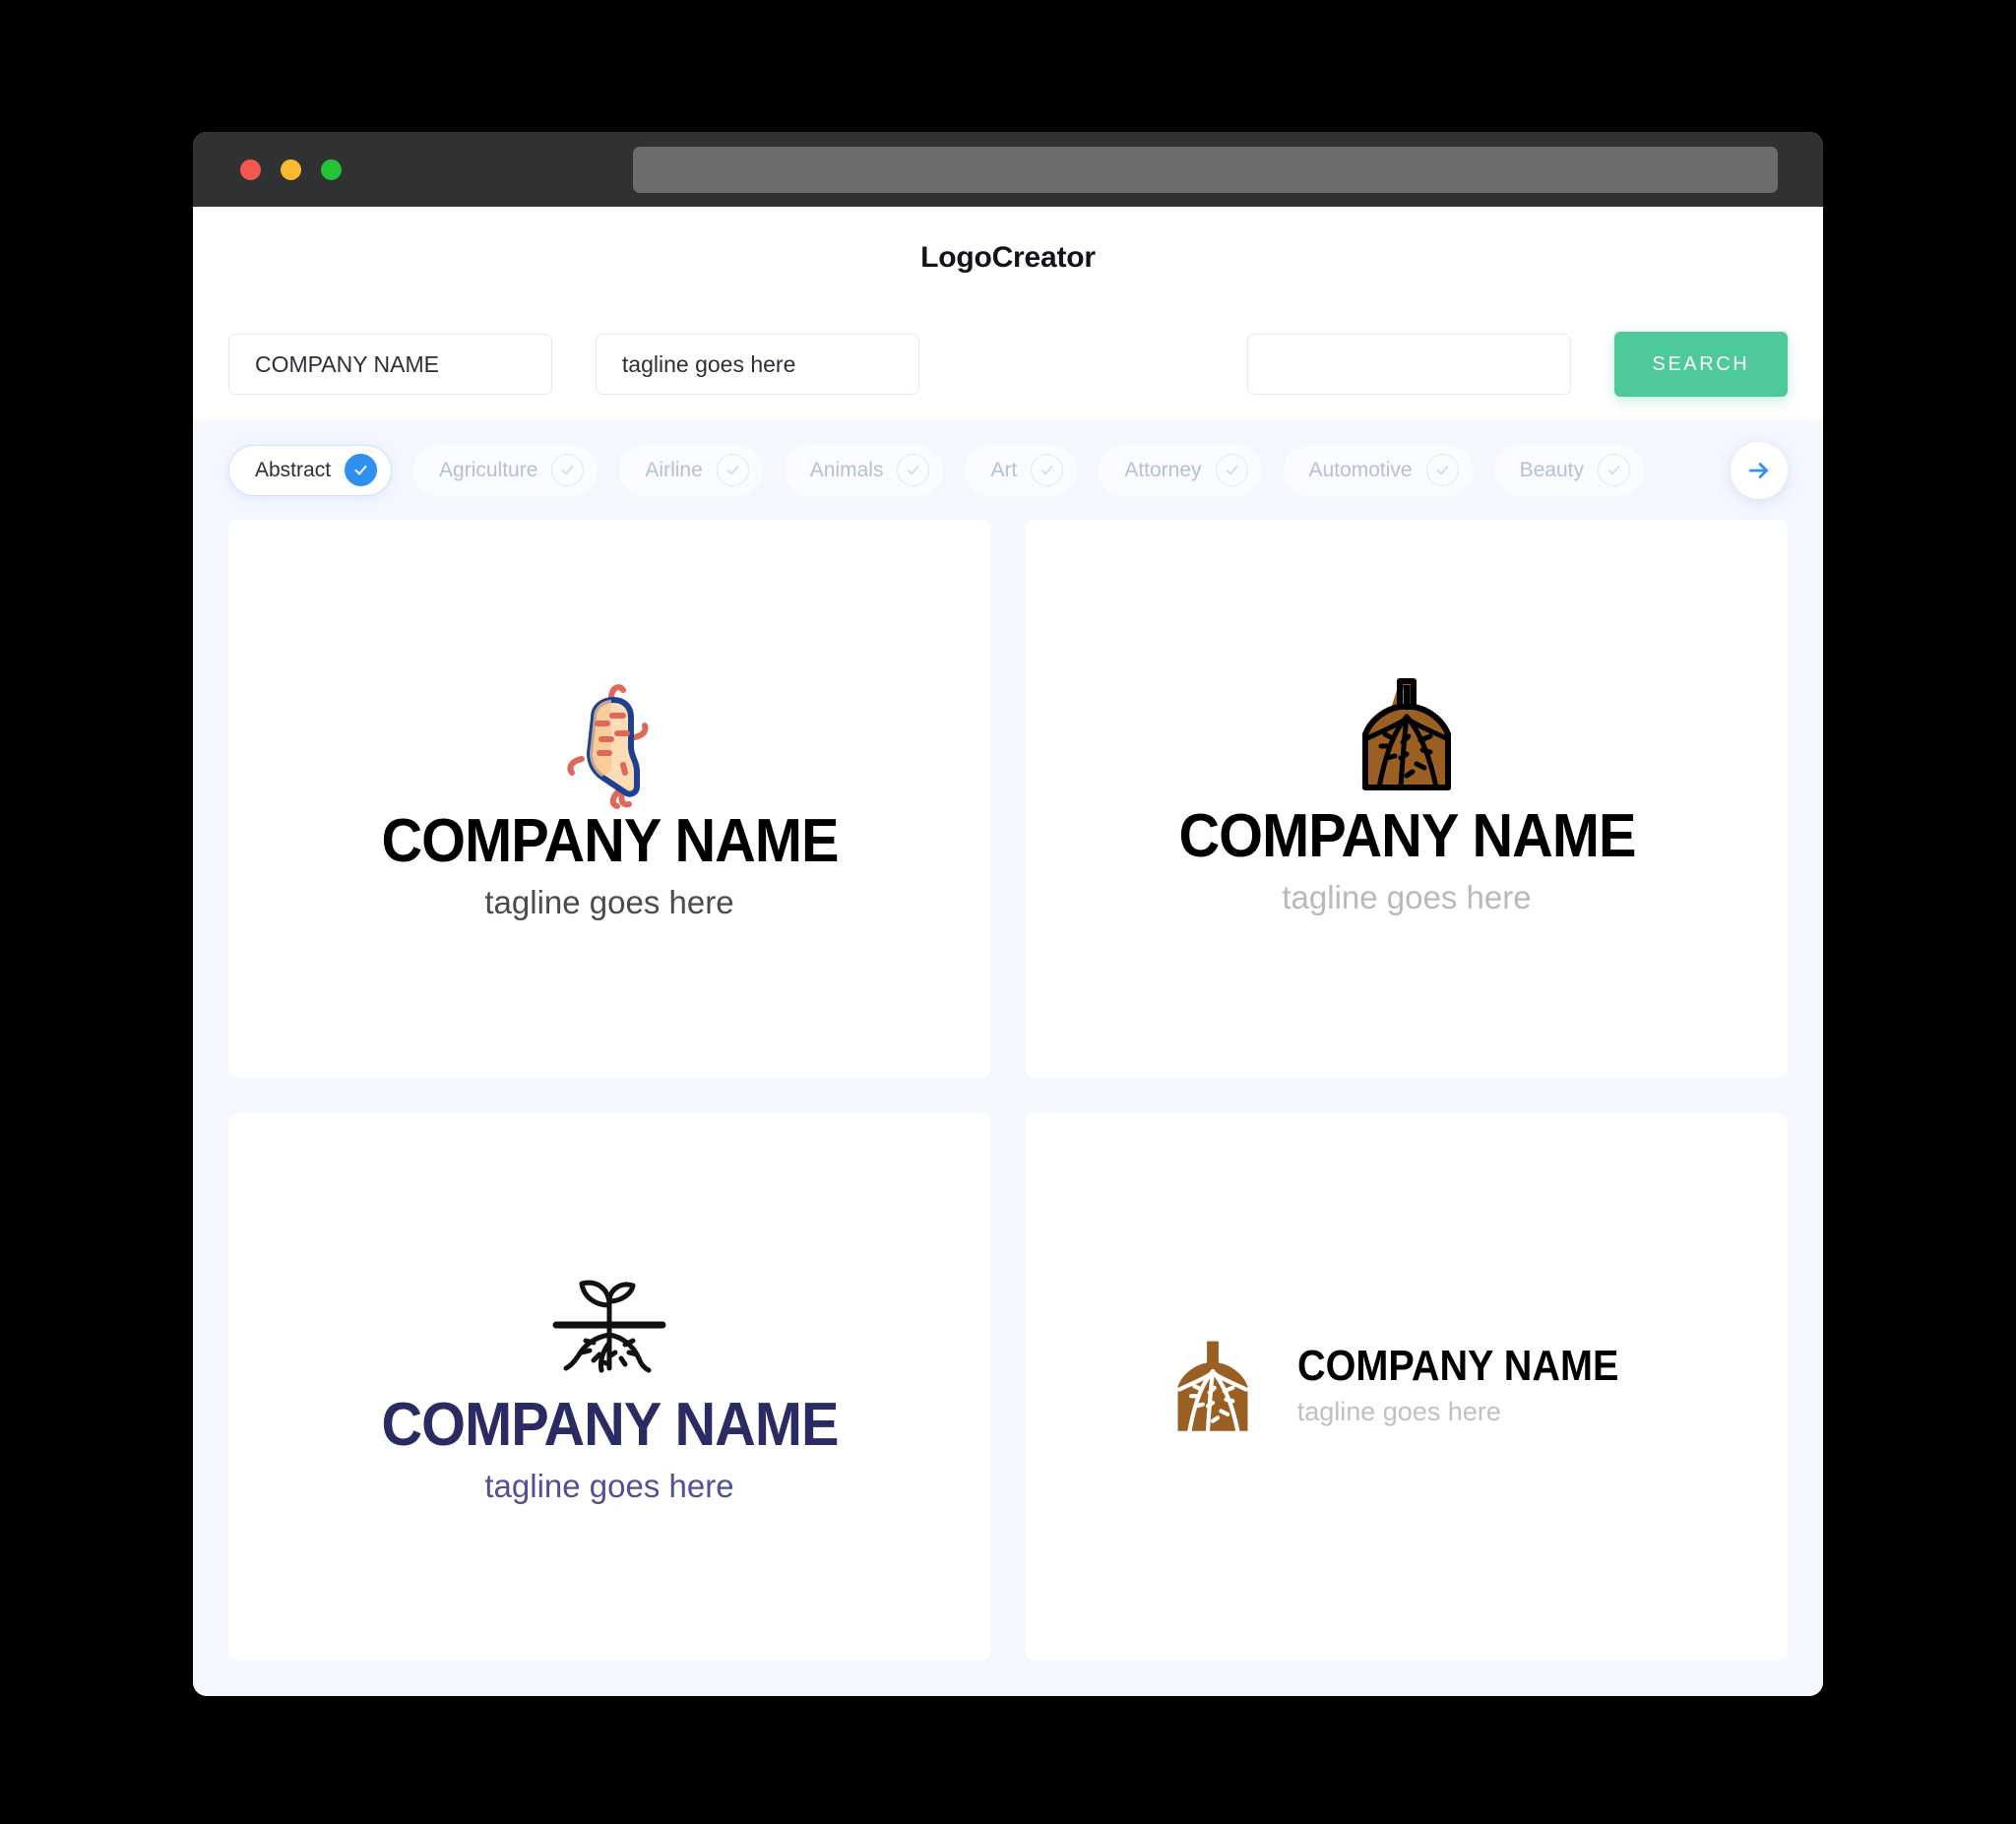  What do you see at coordinates (674, 469) in the screenshot?
I see `category-chip-label: Airline` at bounding box center [674, 469].